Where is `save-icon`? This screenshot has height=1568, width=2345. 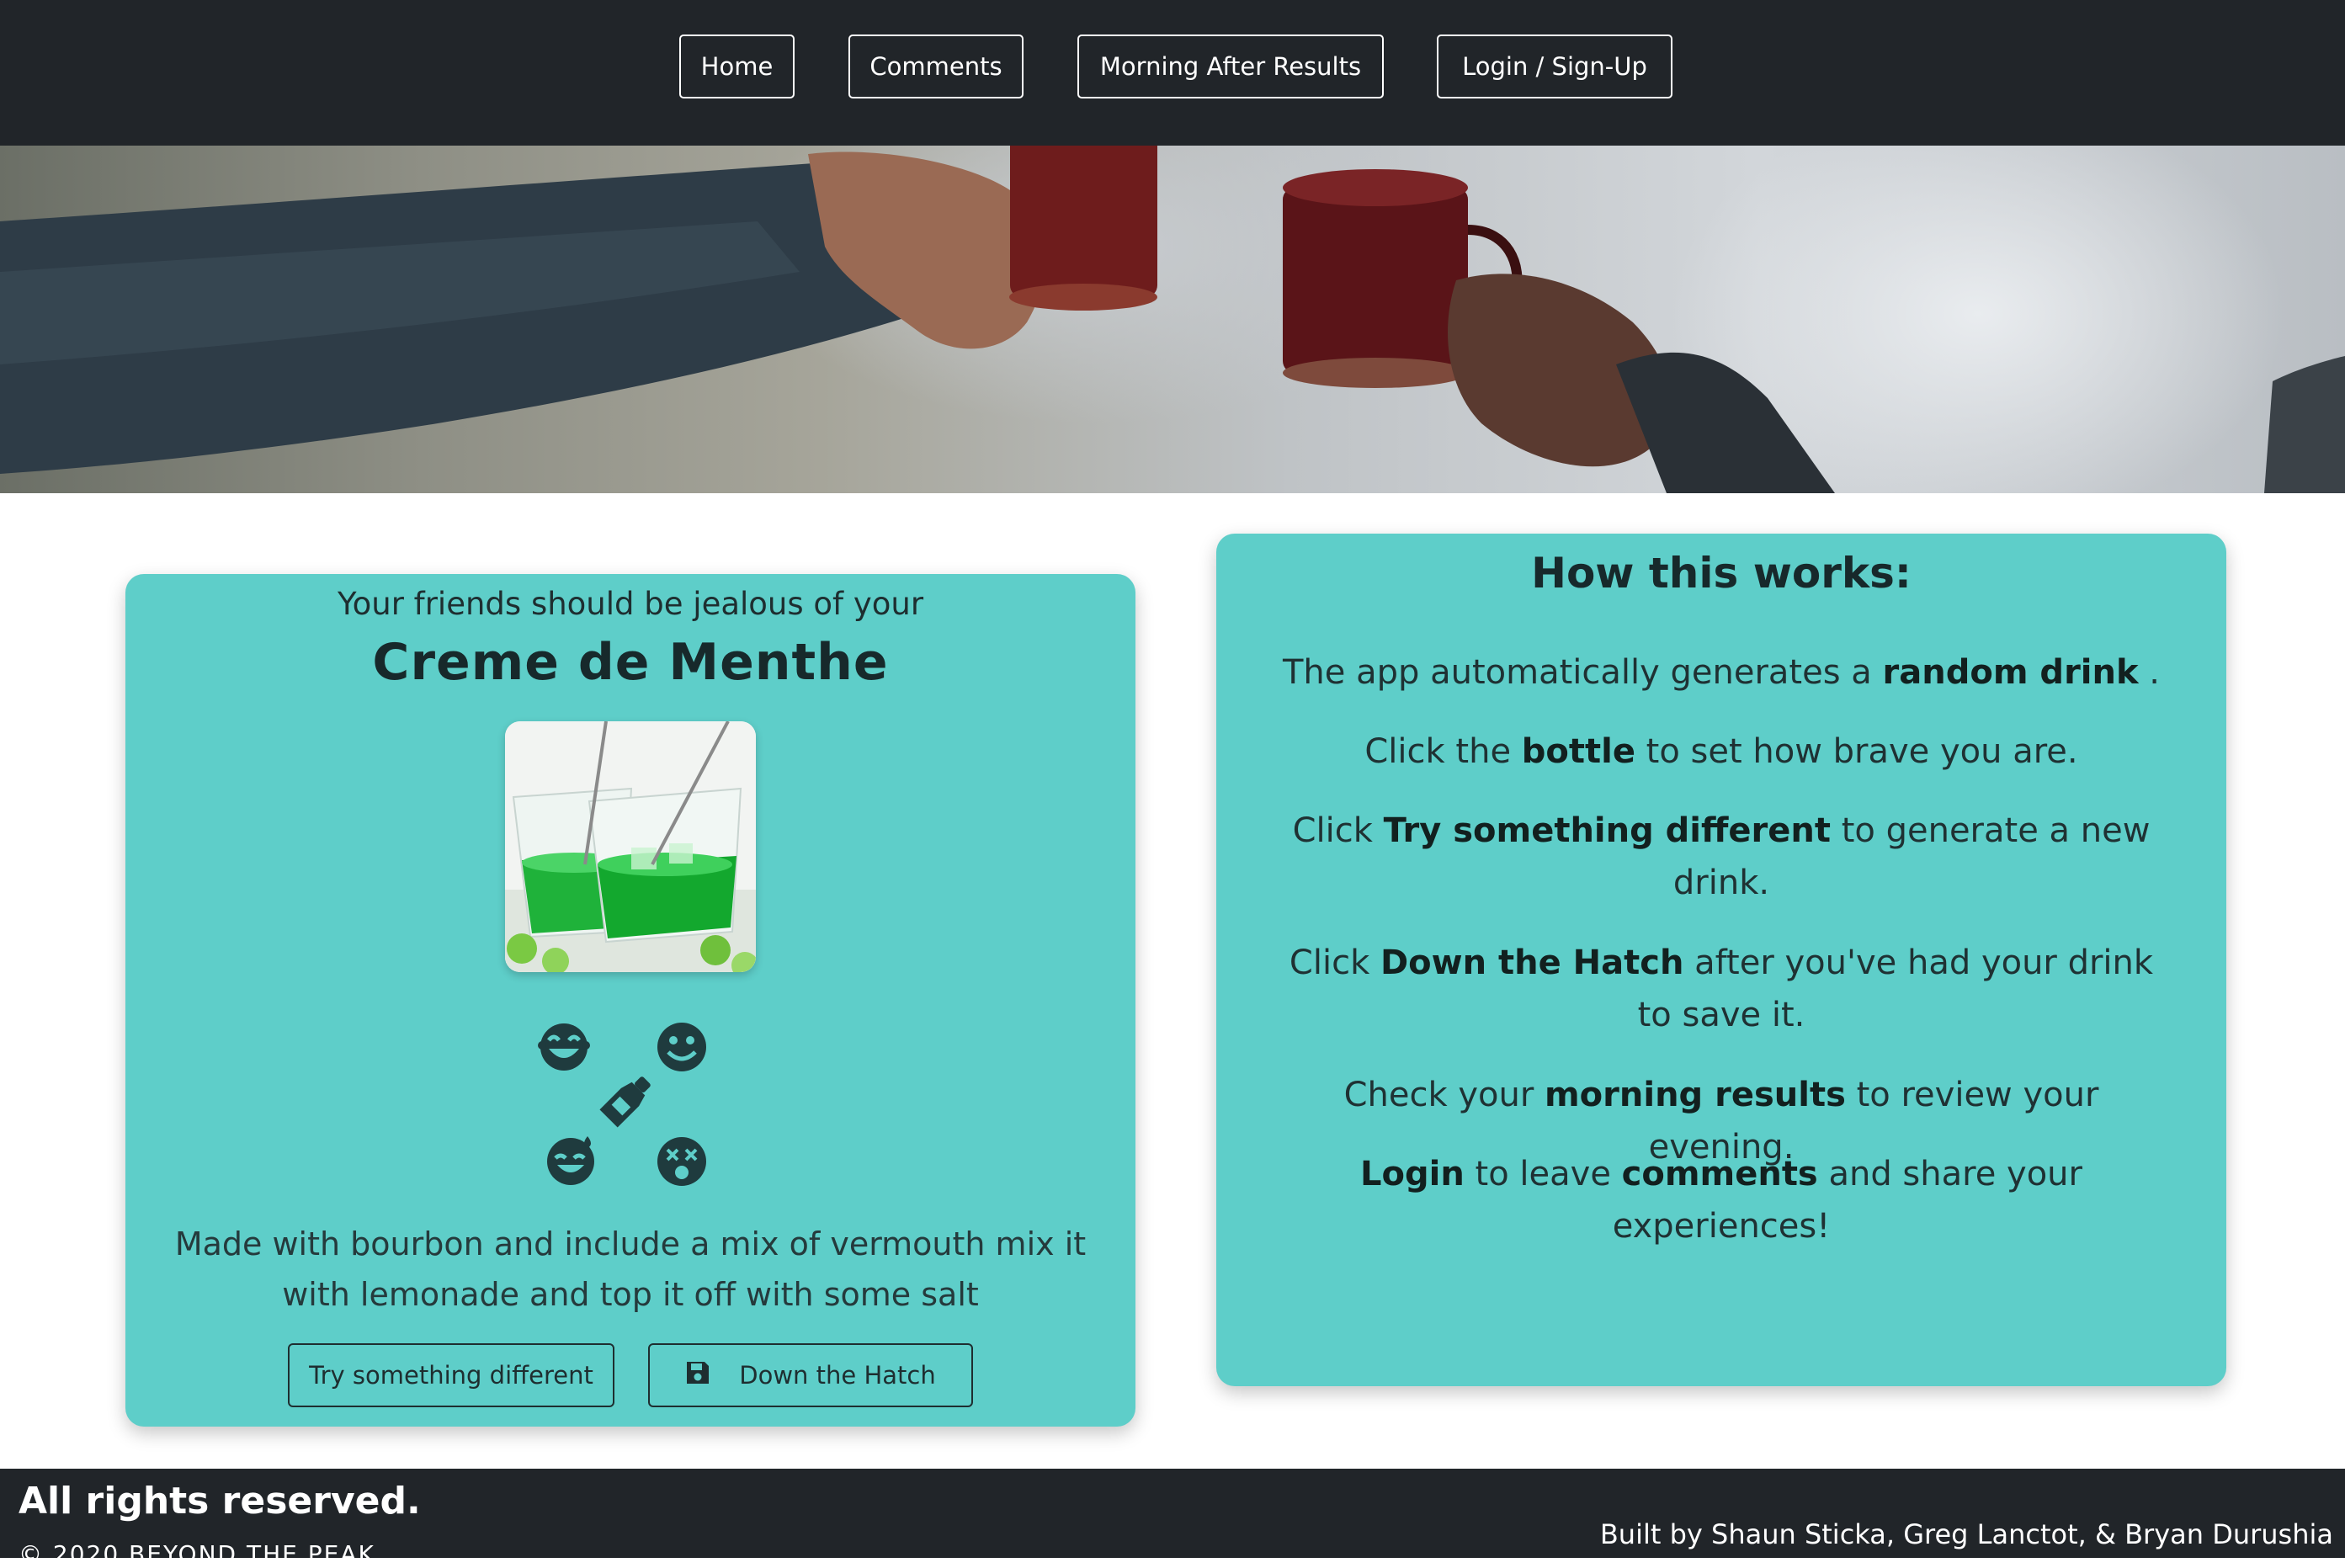
save-icon is located at coordinates (698, 1375).